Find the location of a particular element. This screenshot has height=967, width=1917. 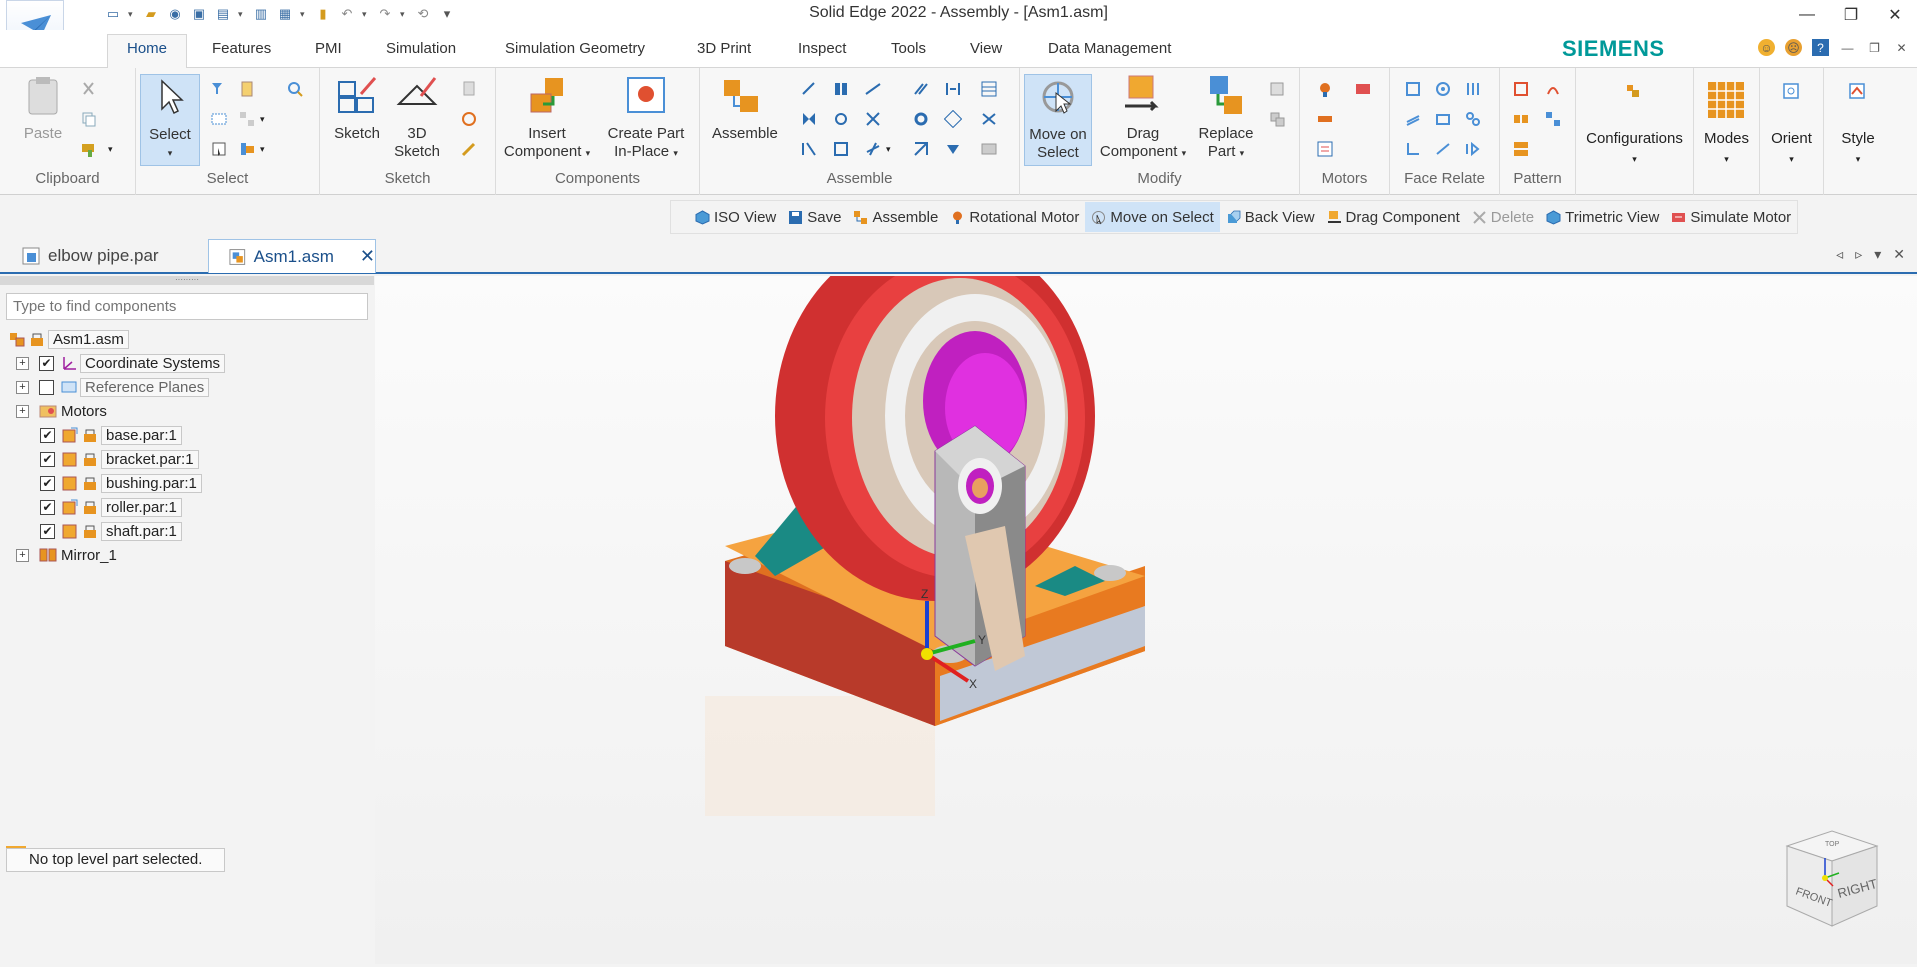

close-all-tabs-icon: ✕ is located at coordinates (1899, 254).